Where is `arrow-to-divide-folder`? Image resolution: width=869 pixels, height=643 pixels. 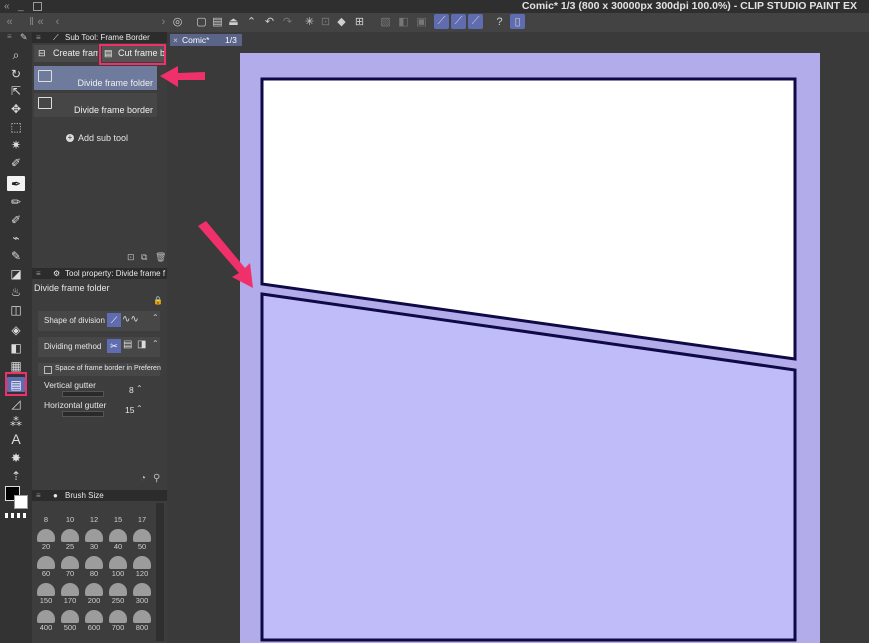 arrow-to-divide-folder is located at coordinates (182, 76).